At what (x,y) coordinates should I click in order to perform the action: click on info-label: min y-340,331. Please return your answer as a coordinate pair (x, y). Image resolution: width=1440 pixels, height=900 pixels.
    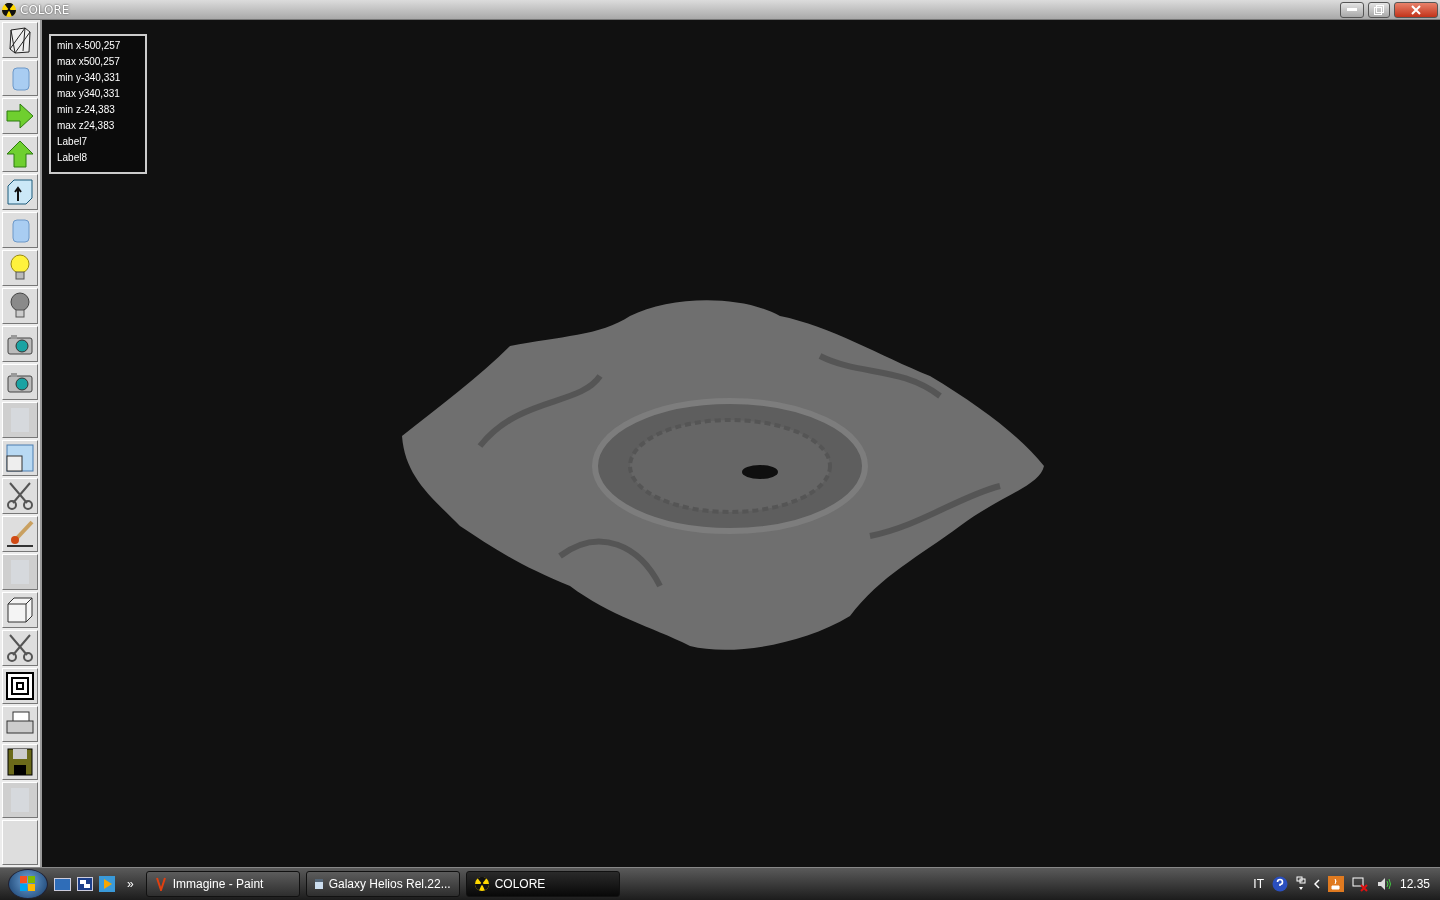
    Looking at the image, I should click on (89, 78).